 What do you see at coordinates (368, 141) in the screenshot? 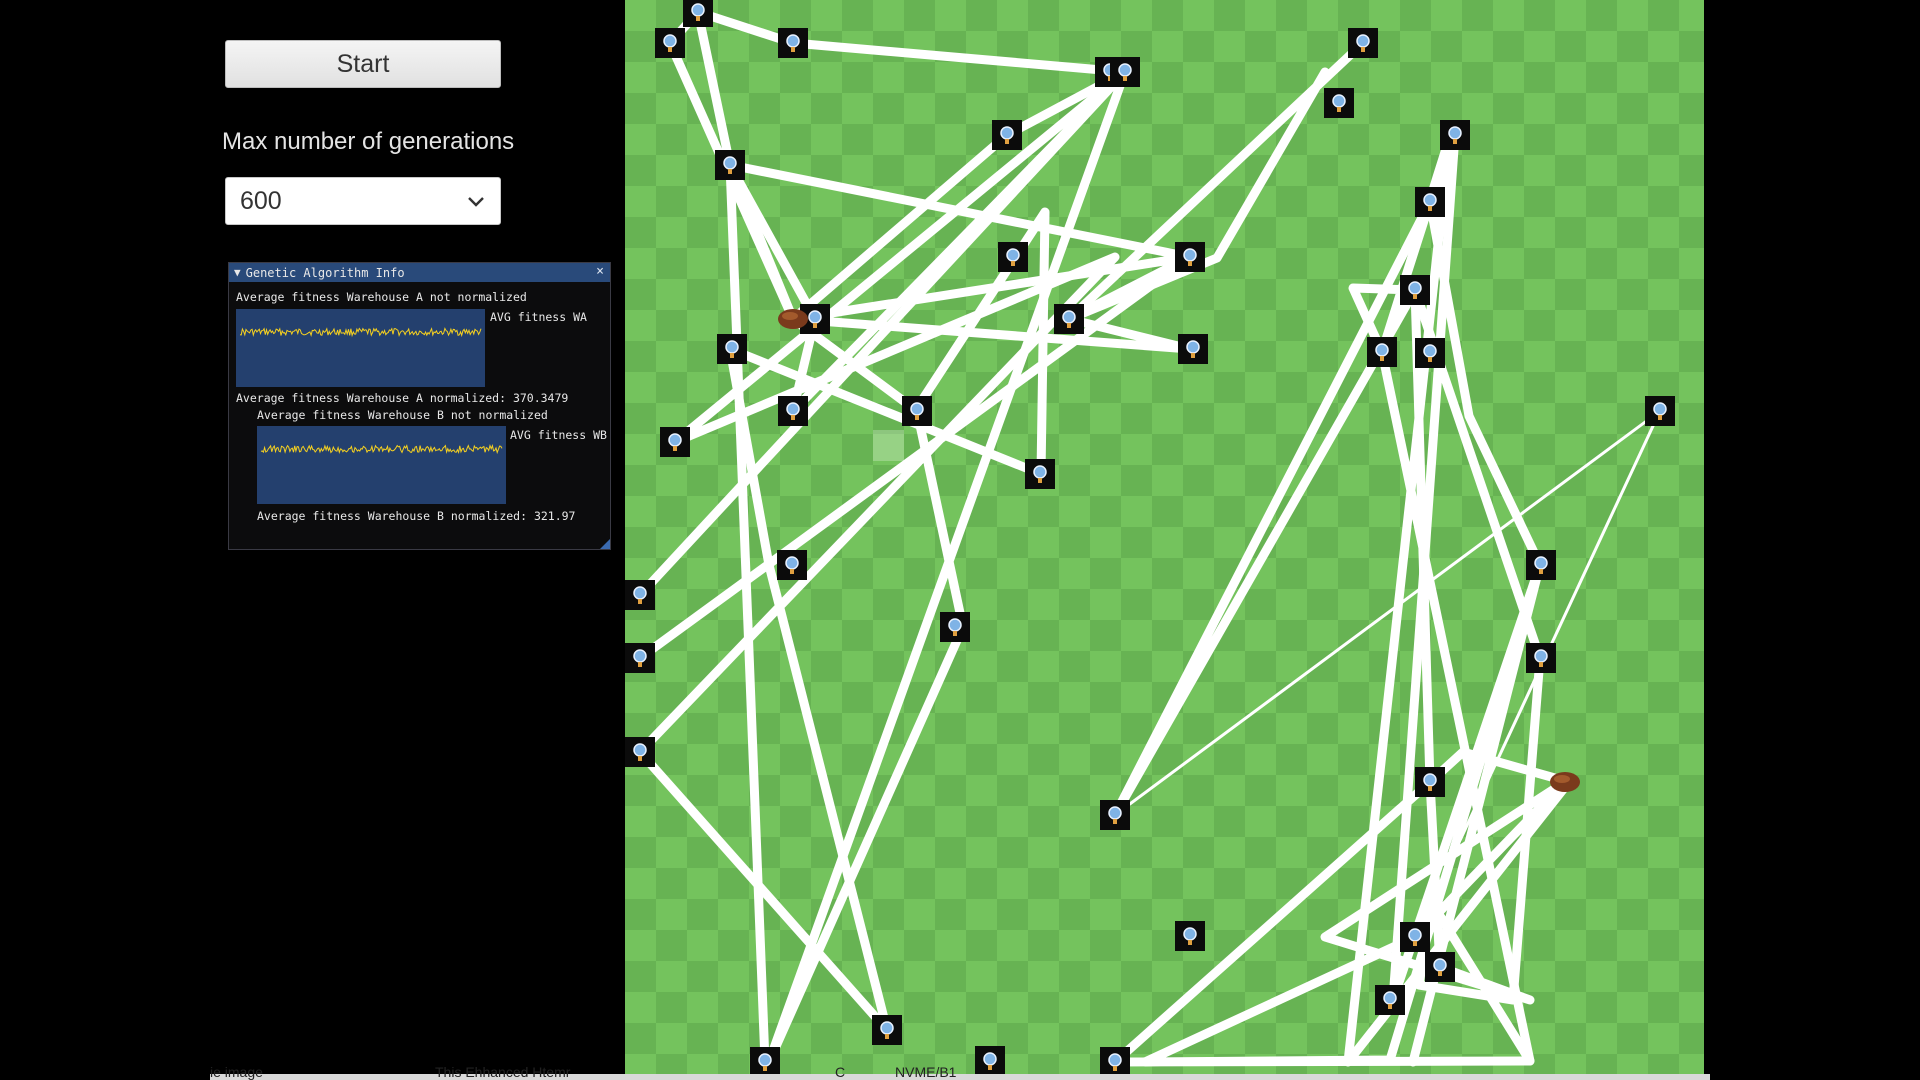
I see `generations-label: Max number of generations` at bounding box center [368, 141].